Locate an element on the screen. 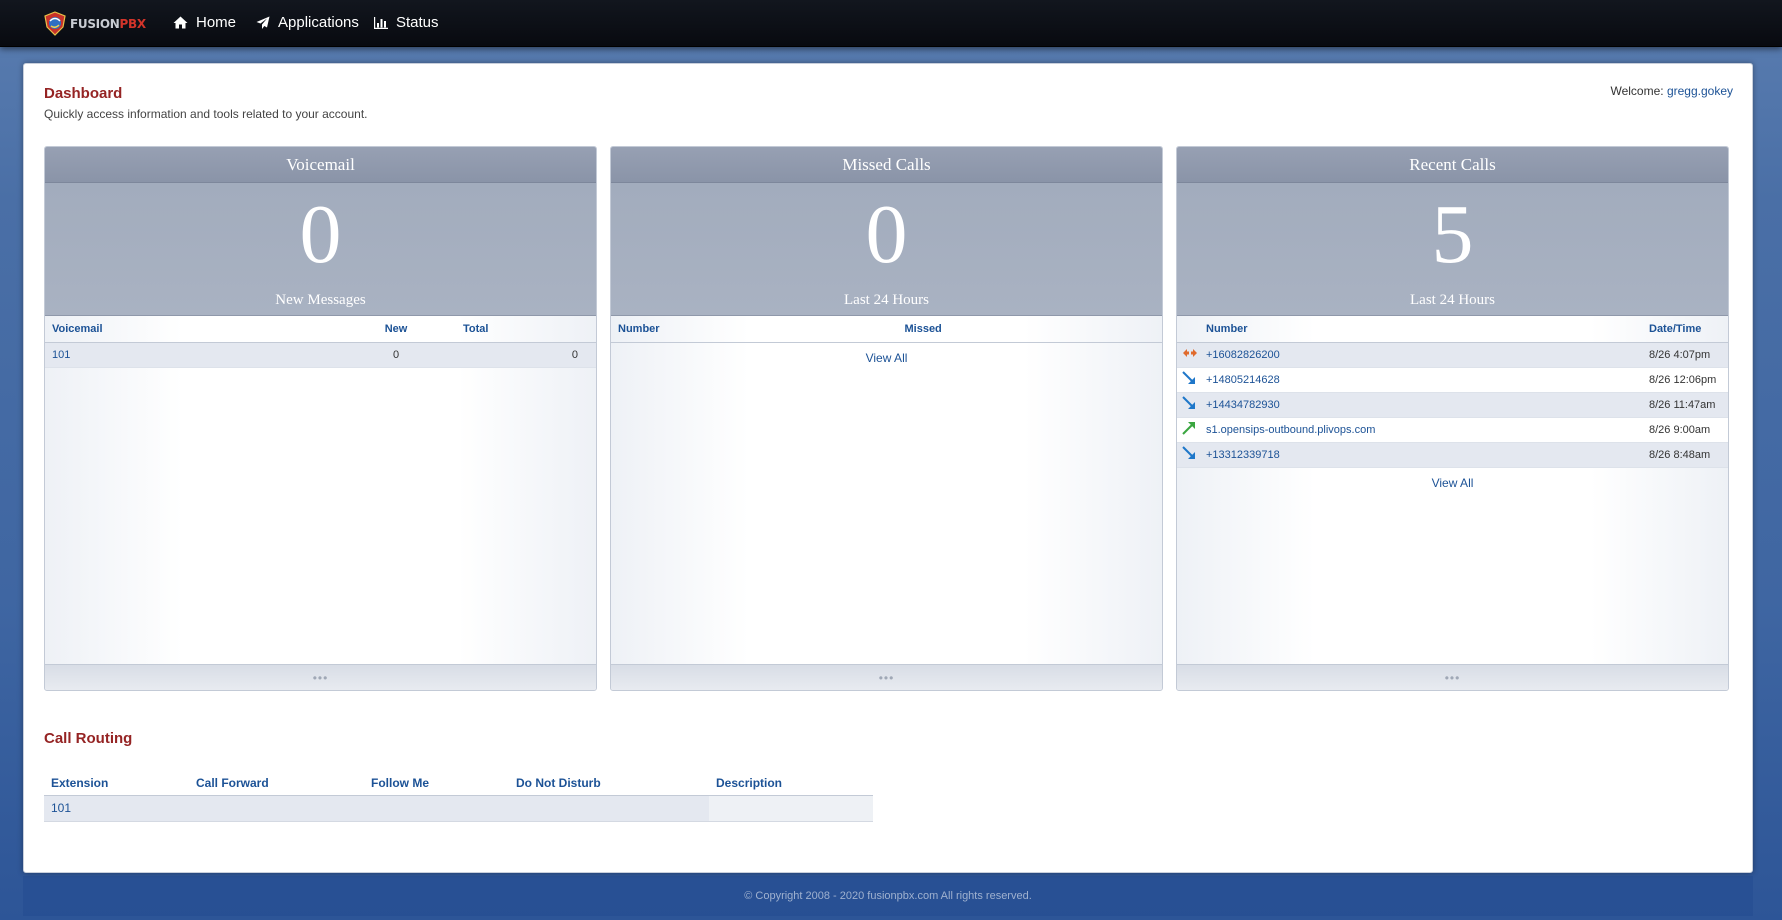  welcome-message: Welcome: gregg.gokey is located at coordinates (1671, 91).